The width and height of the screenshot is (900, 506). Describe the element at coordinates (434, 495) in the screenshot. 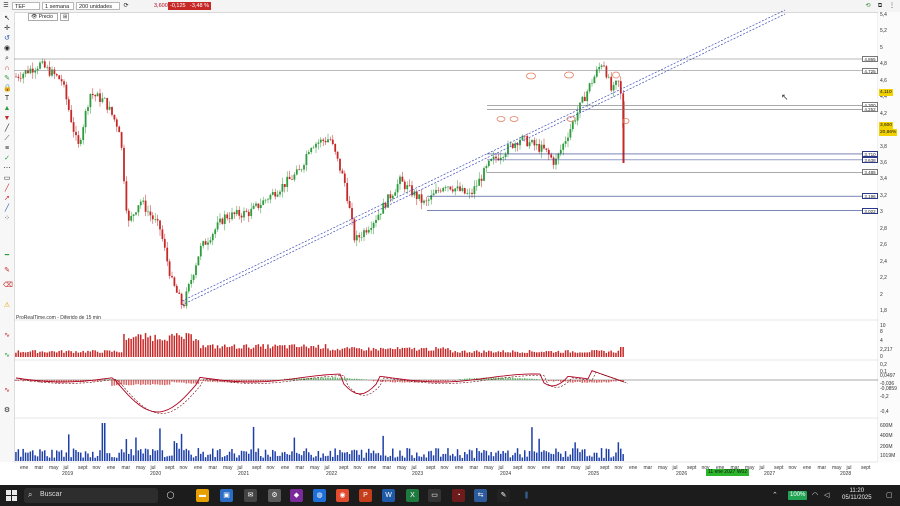

I see `camera-icon: ▭` at that location.